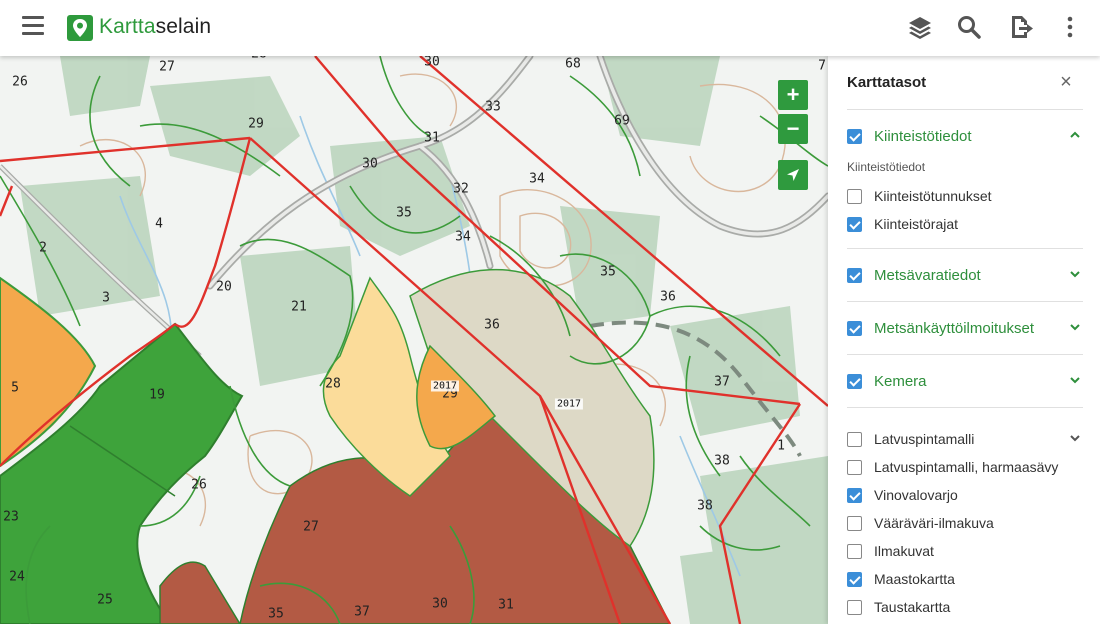  Describe the element at coordinates (900, 381) in the screenshot. I see `layer-group-label: Kemera` at that location.